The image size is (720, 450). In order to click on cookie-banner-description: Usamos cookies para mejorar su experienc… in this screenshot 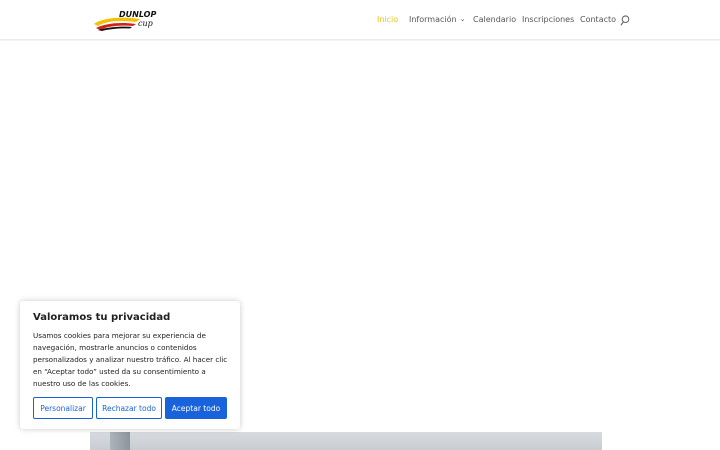, I will do `click(130, 359)`.